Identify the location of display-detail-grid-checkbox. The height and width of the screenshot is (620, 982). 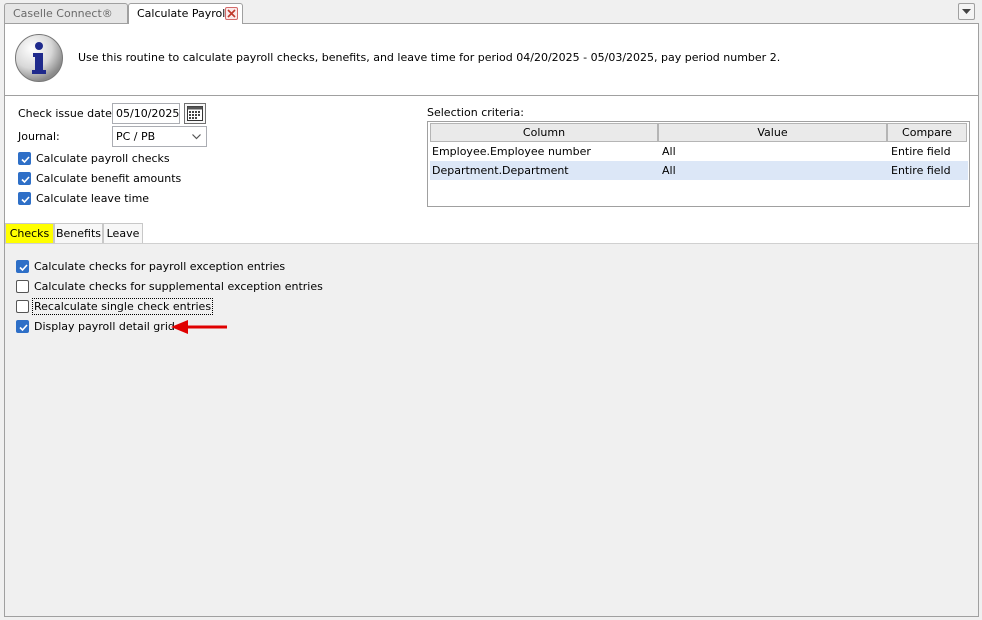
(22, 326).